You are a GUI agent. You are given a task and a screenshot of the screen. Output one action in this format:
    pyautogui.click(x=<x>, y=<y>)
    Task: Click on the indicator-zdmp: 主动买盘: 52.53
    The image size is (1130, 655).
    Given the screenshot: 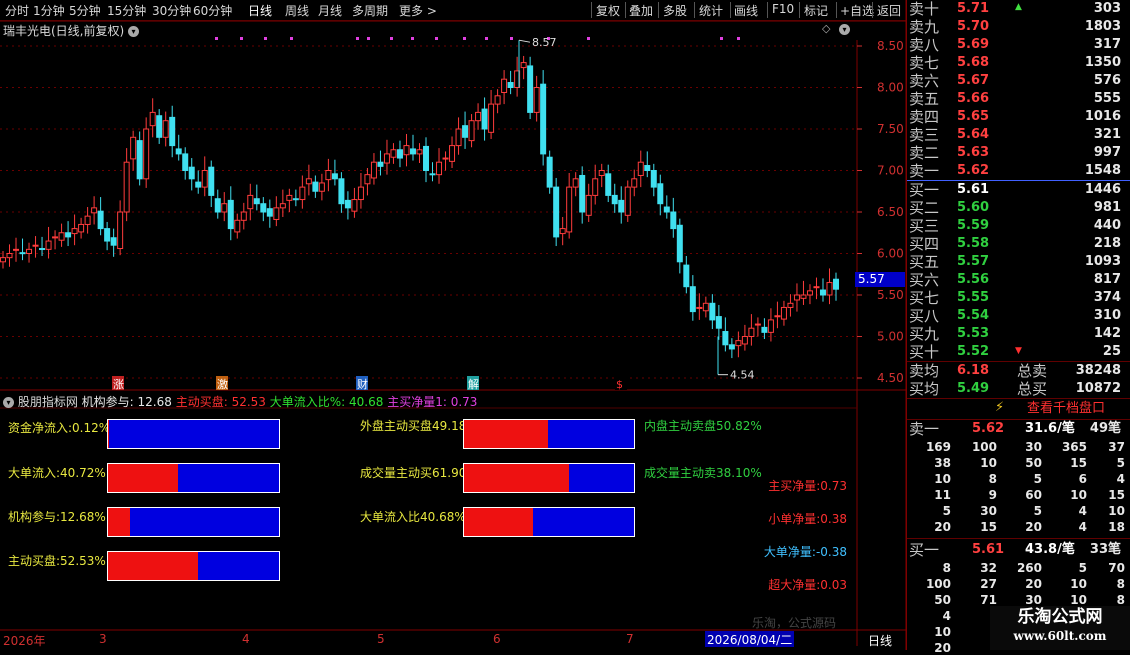 What is the action you would take?
    pyautogui.click(x=221, y=402)
    